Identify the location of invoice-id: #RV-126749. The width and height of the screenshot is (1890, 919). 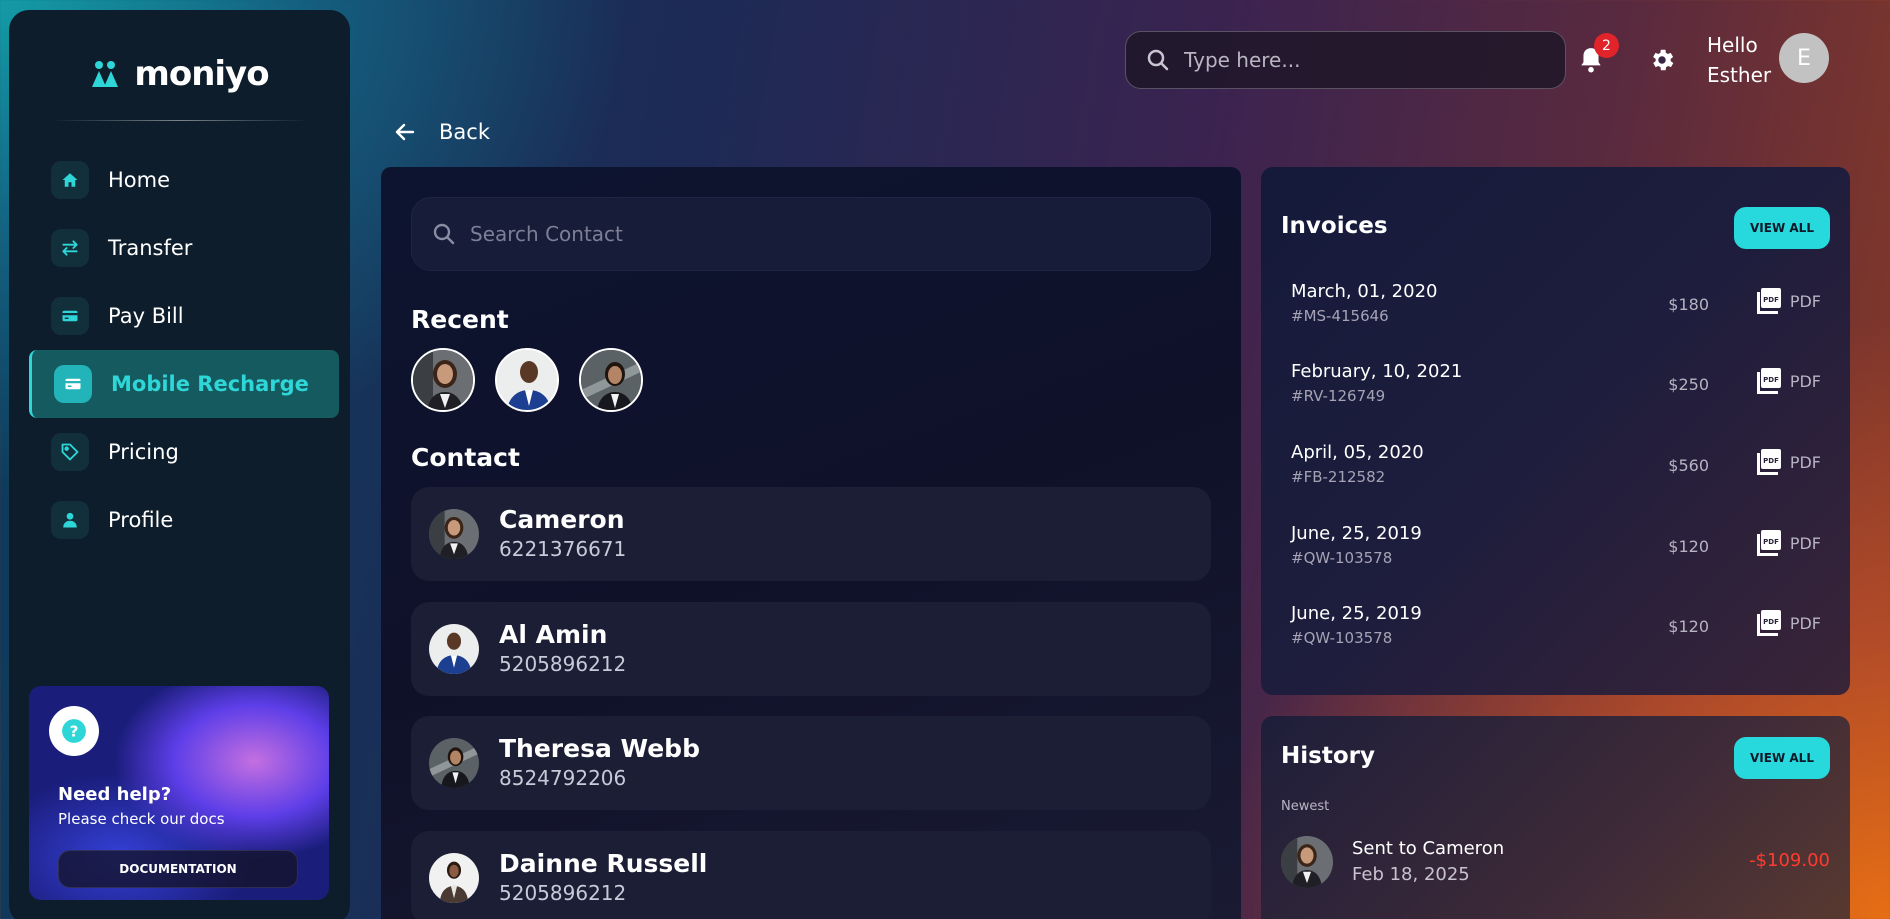
(1338, 396).